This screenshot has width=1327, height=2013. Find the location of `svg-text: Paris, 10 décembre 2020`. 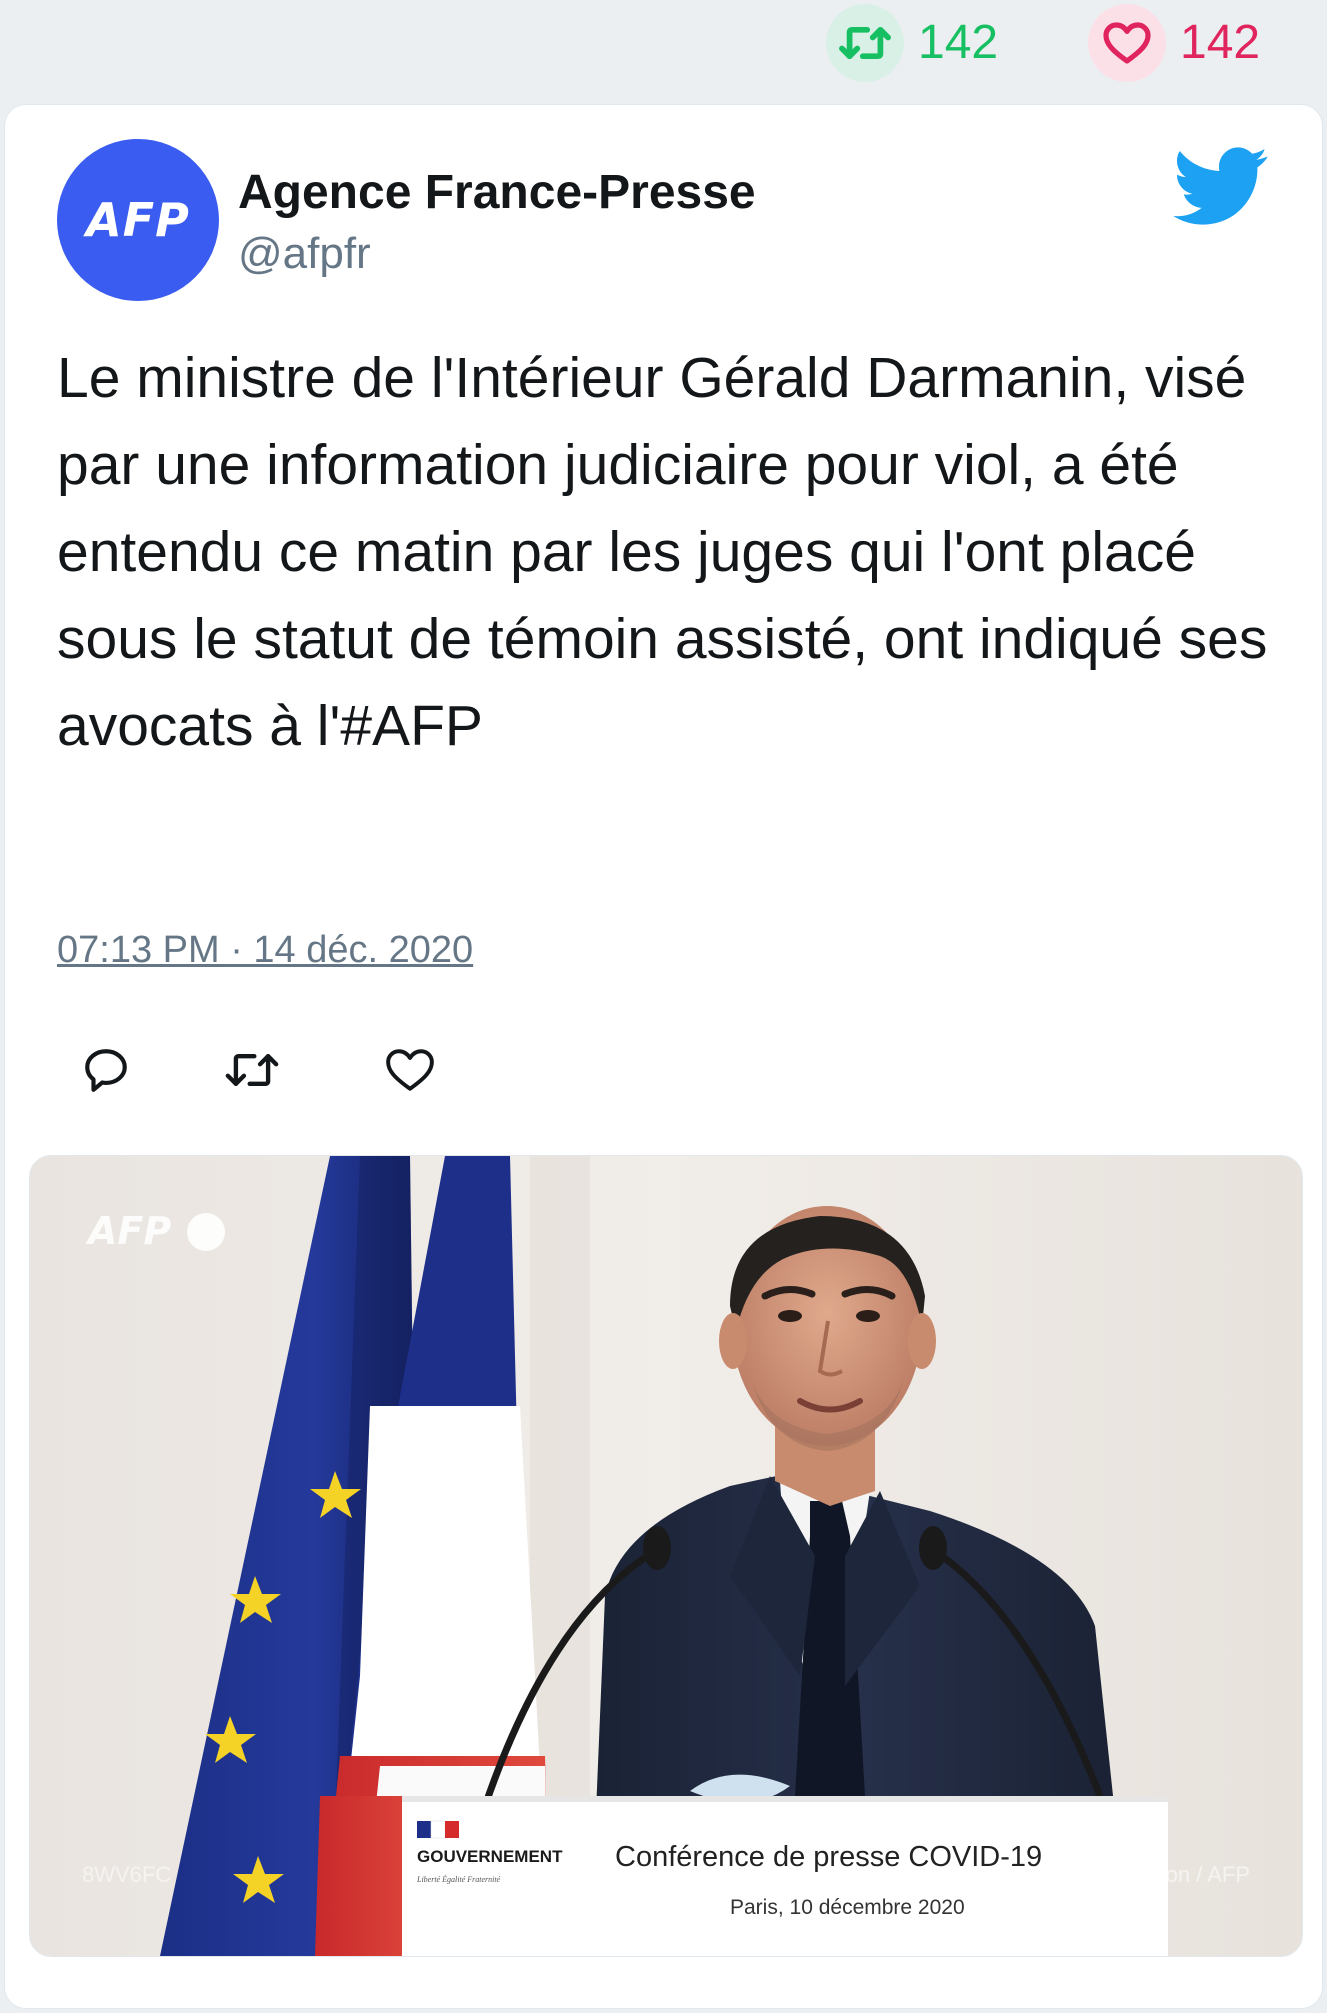

svg-text: Paris, 10 décembre 2020 is located at coordinates (847, 1907).